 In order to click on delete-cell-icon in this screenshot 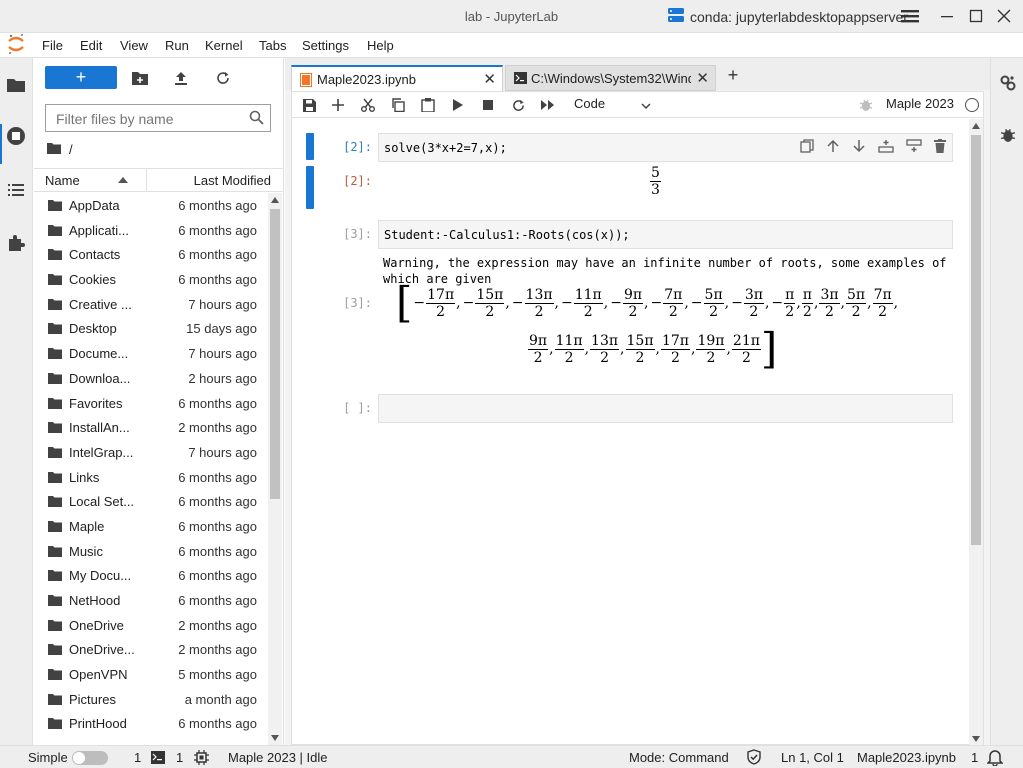, I will do `click(940, 147)`.